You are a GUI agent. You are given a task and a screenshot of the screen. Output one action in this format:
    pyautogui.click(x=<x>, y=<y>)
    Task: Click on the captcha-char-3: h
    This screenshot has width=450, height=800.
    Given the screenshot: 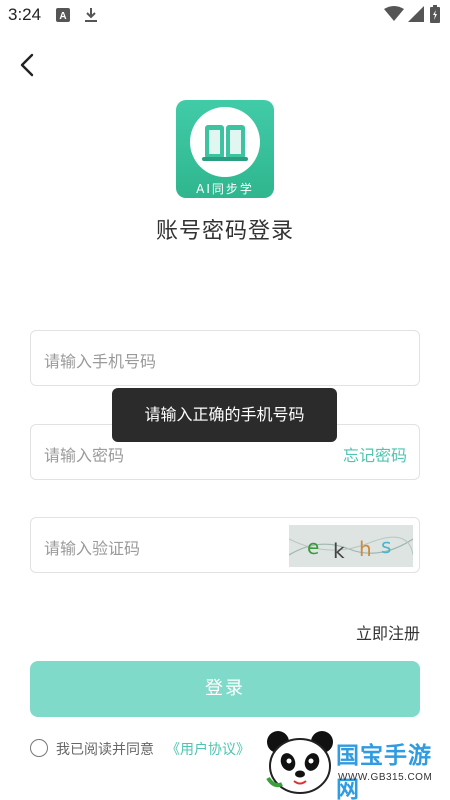 What is the action you would take?
    pyautogui.click(x=365, y=549)
    